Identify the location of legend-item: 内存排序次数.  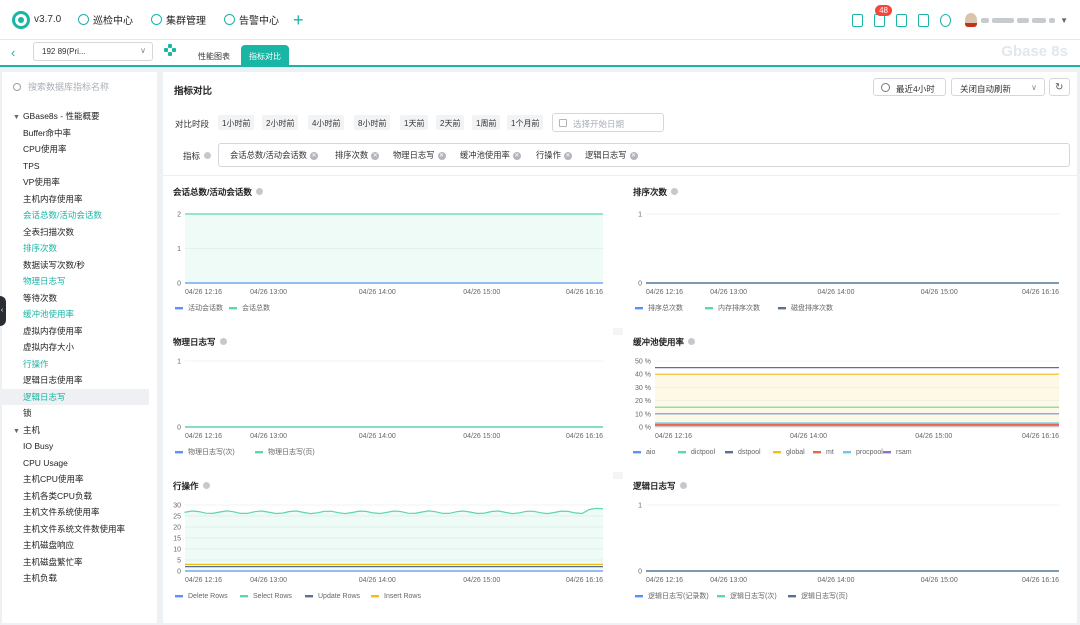
(732, 307).